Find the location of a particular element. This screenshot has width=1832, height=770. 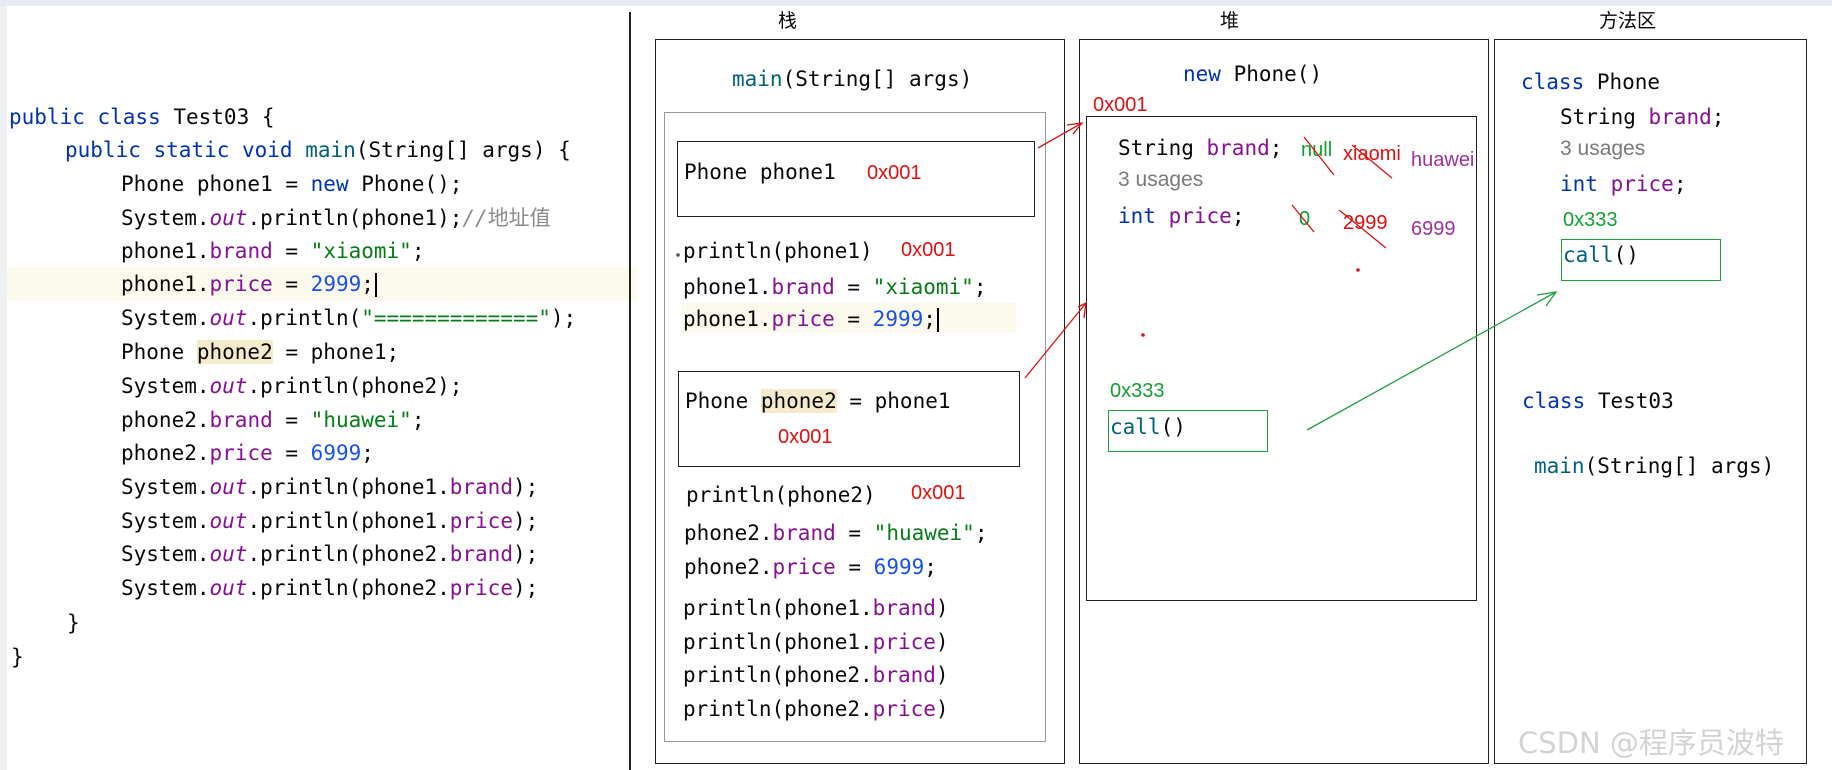

method-area-call-address: 0x333 is located at coordinates (1590, 220).